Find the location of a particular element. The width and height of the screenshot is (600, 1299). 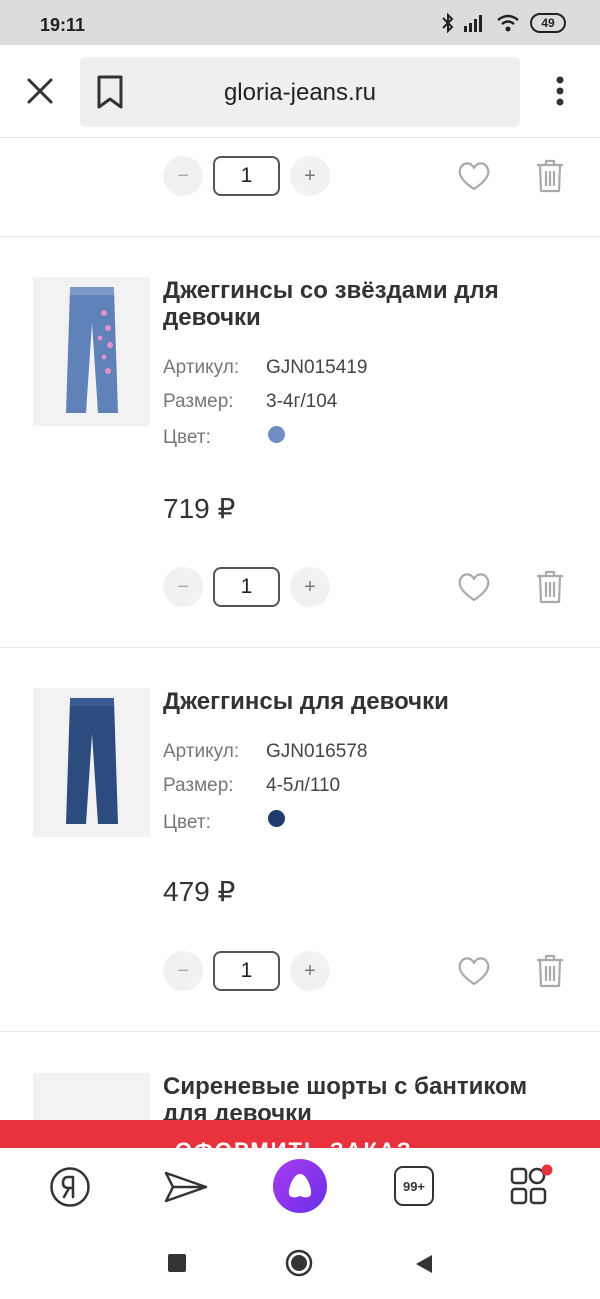

article-value: GJN016578 is located at coordinates (317, 751).